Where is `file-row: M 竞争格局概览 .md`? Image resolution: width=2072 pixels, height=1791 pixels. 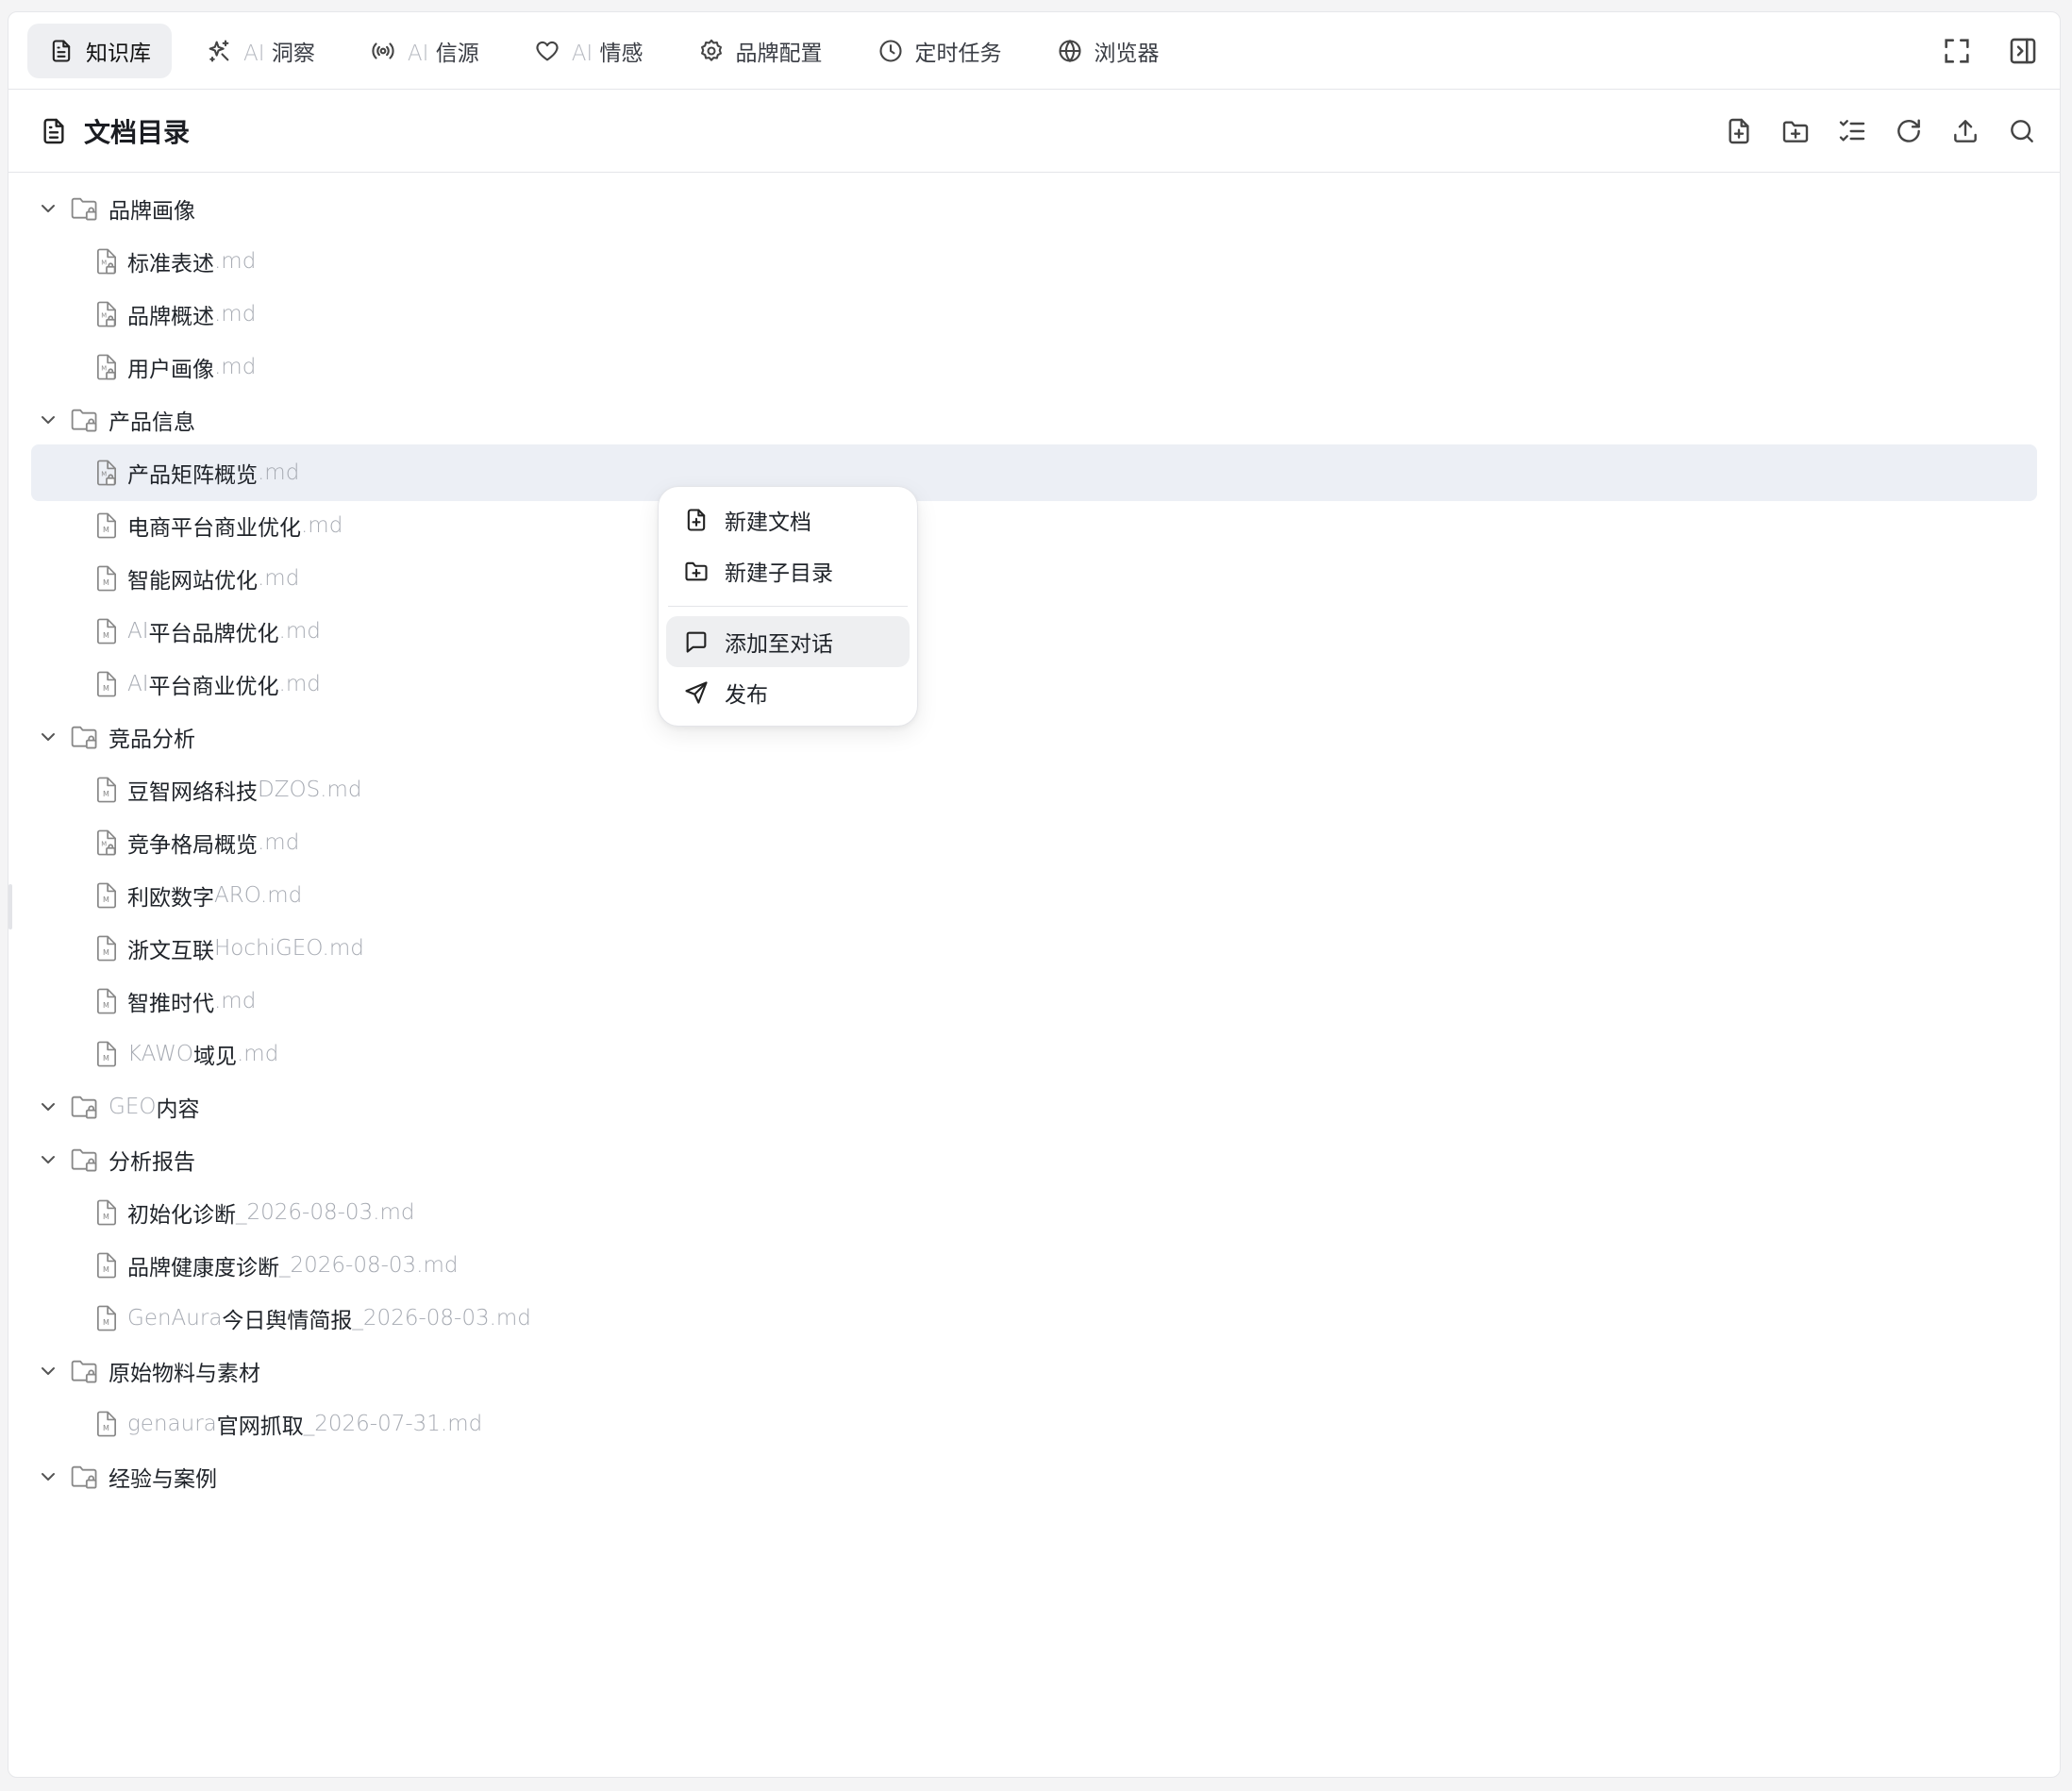
file-row: M 竞争格局概览 .md is located at coordinates (1034, 842).